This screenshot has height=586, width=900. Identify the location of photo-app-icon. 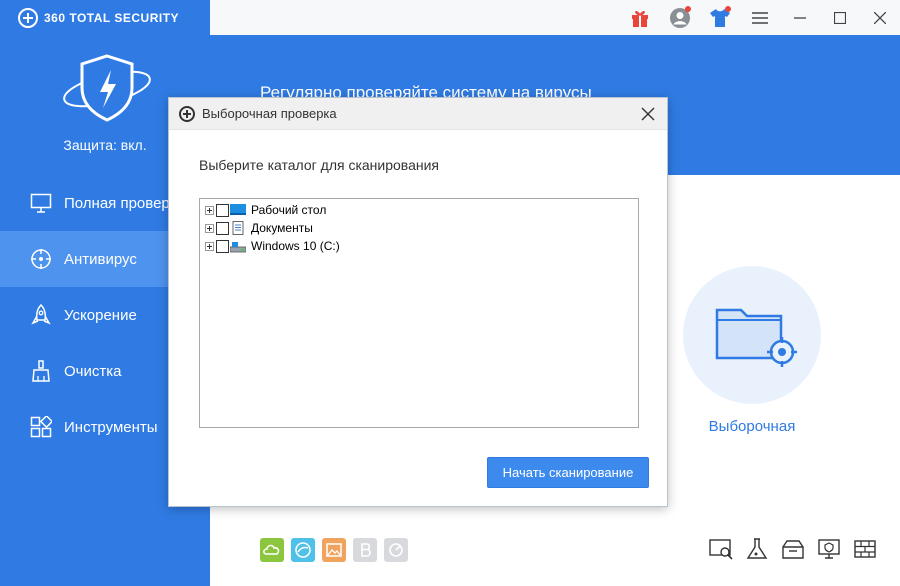
(334, 550).